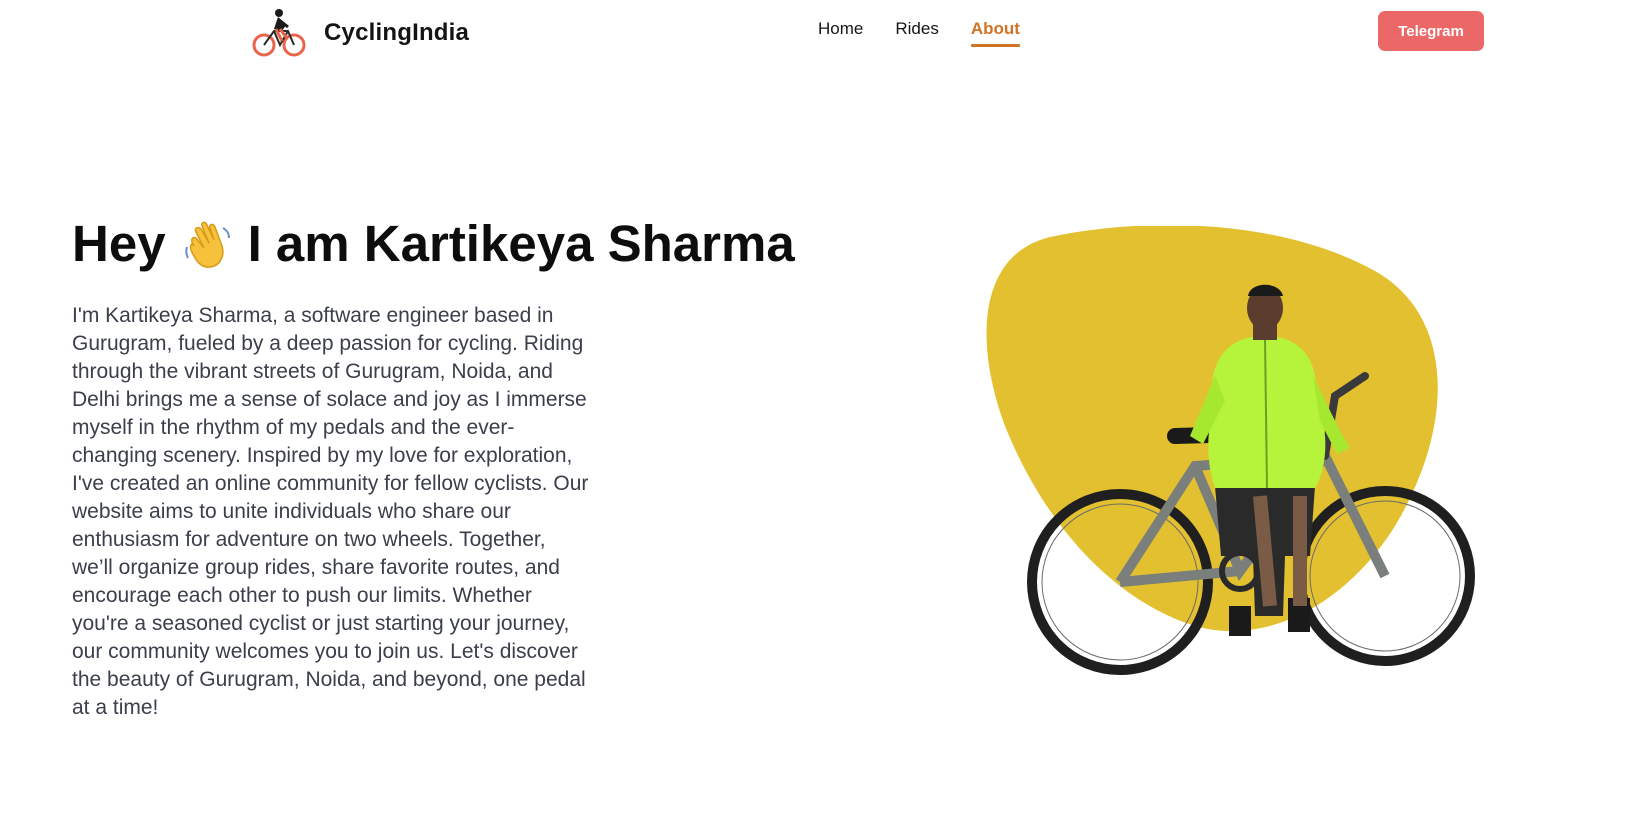 The width and height of the screenshot is (1643, 829). I want to click on site-header: CyclingIndia Home Rides About Telegram, so click(821, 33).